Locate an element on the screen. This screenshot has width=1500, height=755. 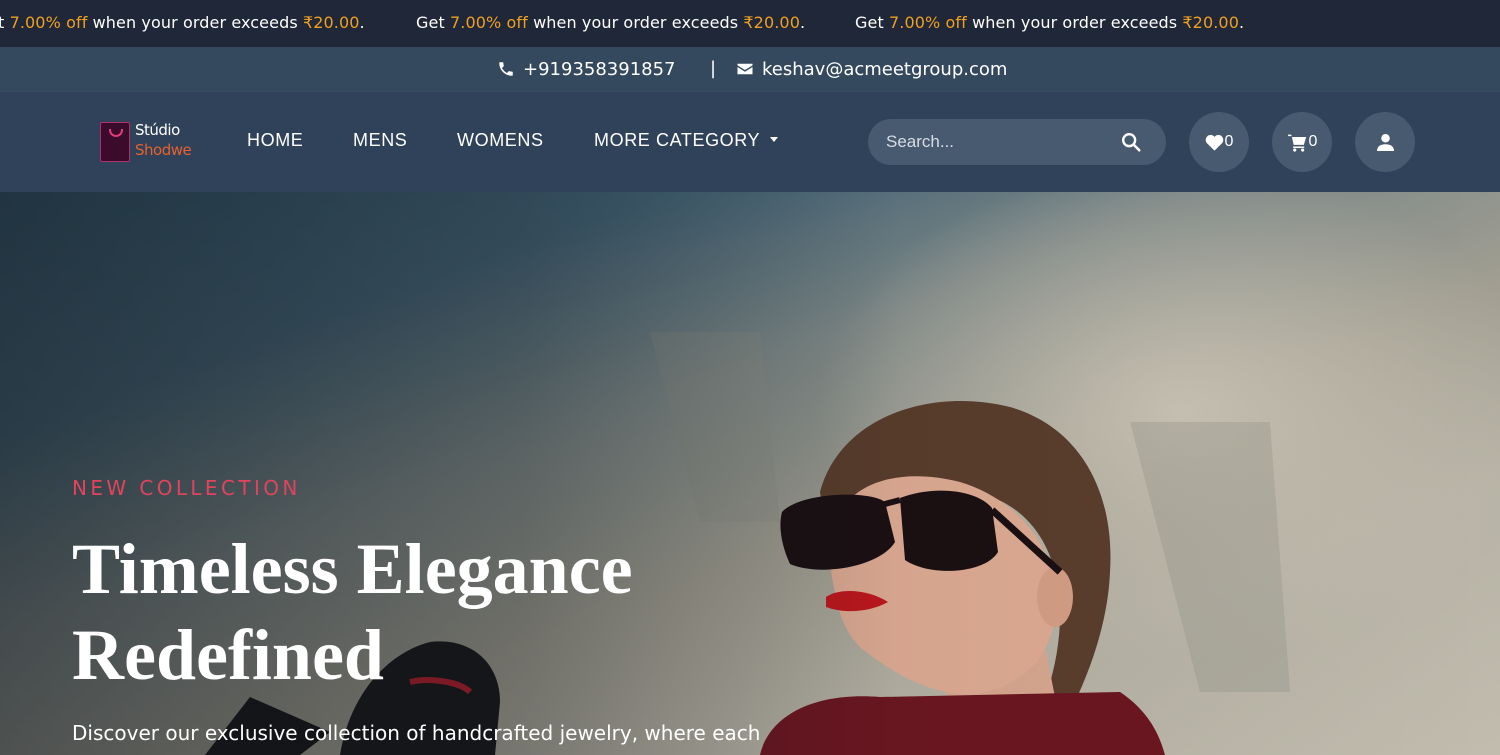
brand-name-line1: Stúdio is located at coordinates (157, 130).